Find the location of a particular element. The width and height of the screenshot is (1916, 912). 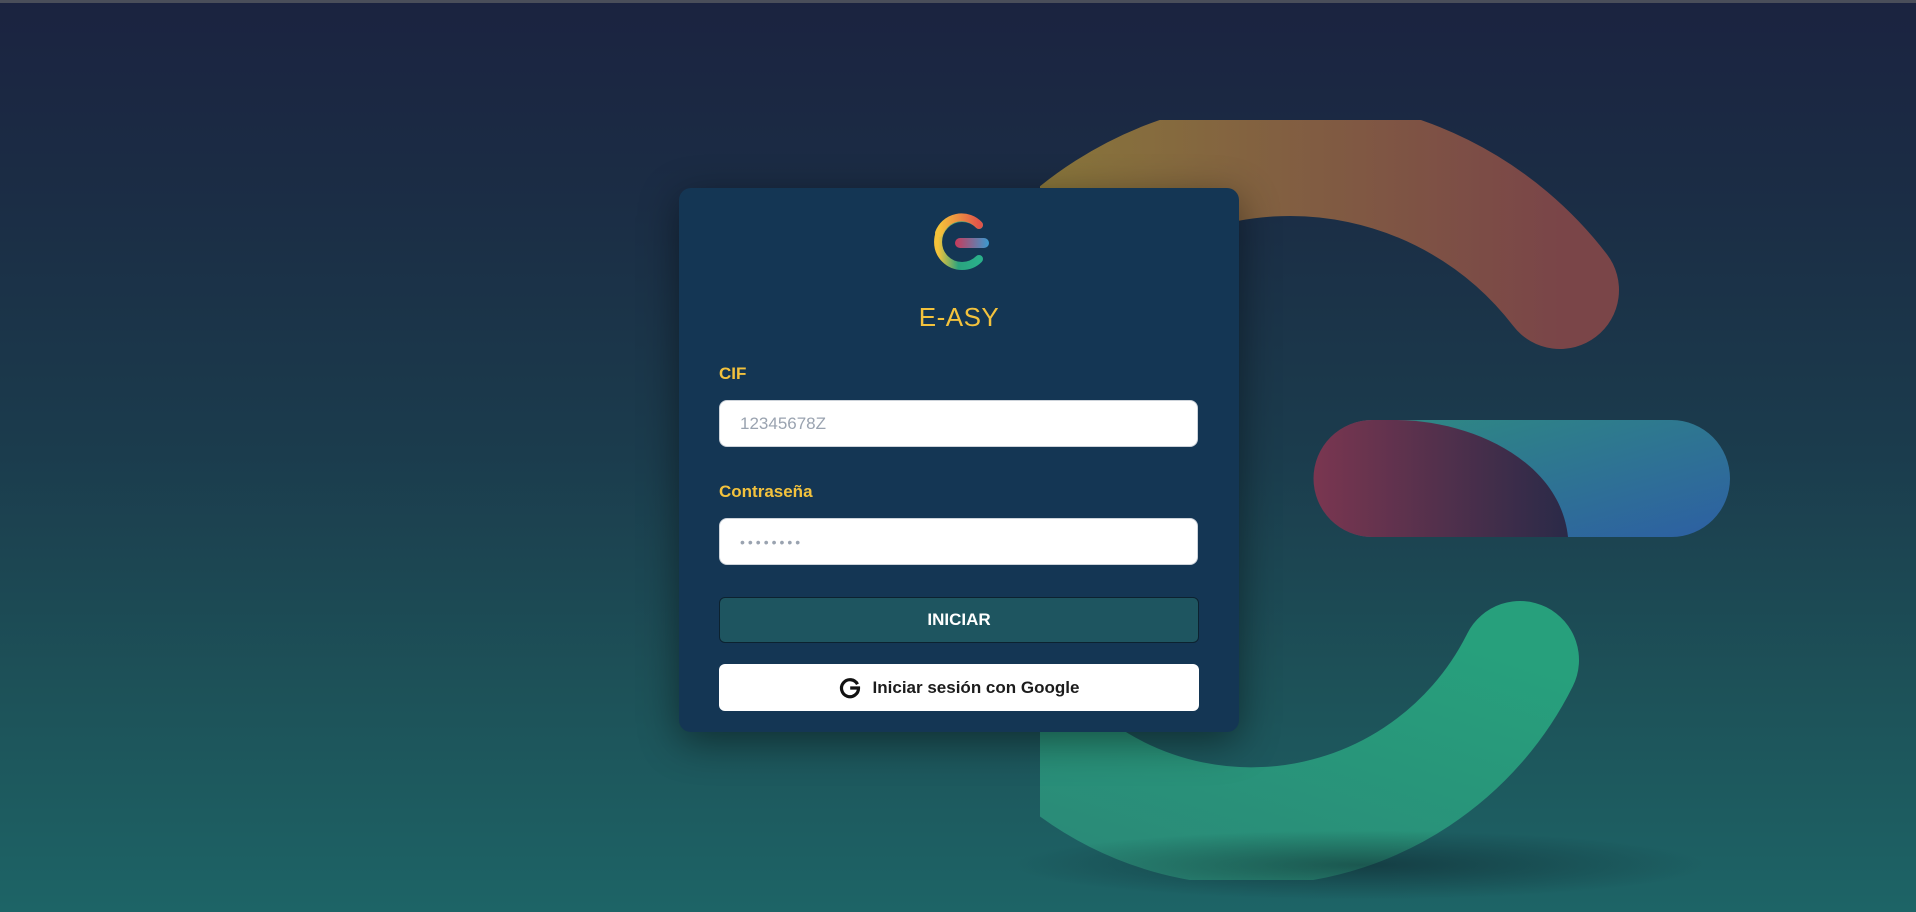

brand-title: E-ASY is located at coordinates (959, 317).